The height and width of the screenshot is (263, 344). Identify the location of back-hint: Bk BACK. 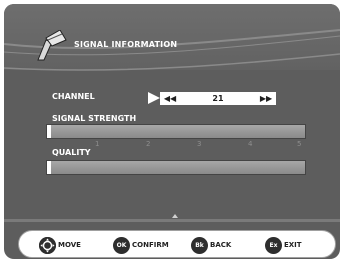
(211, 245).